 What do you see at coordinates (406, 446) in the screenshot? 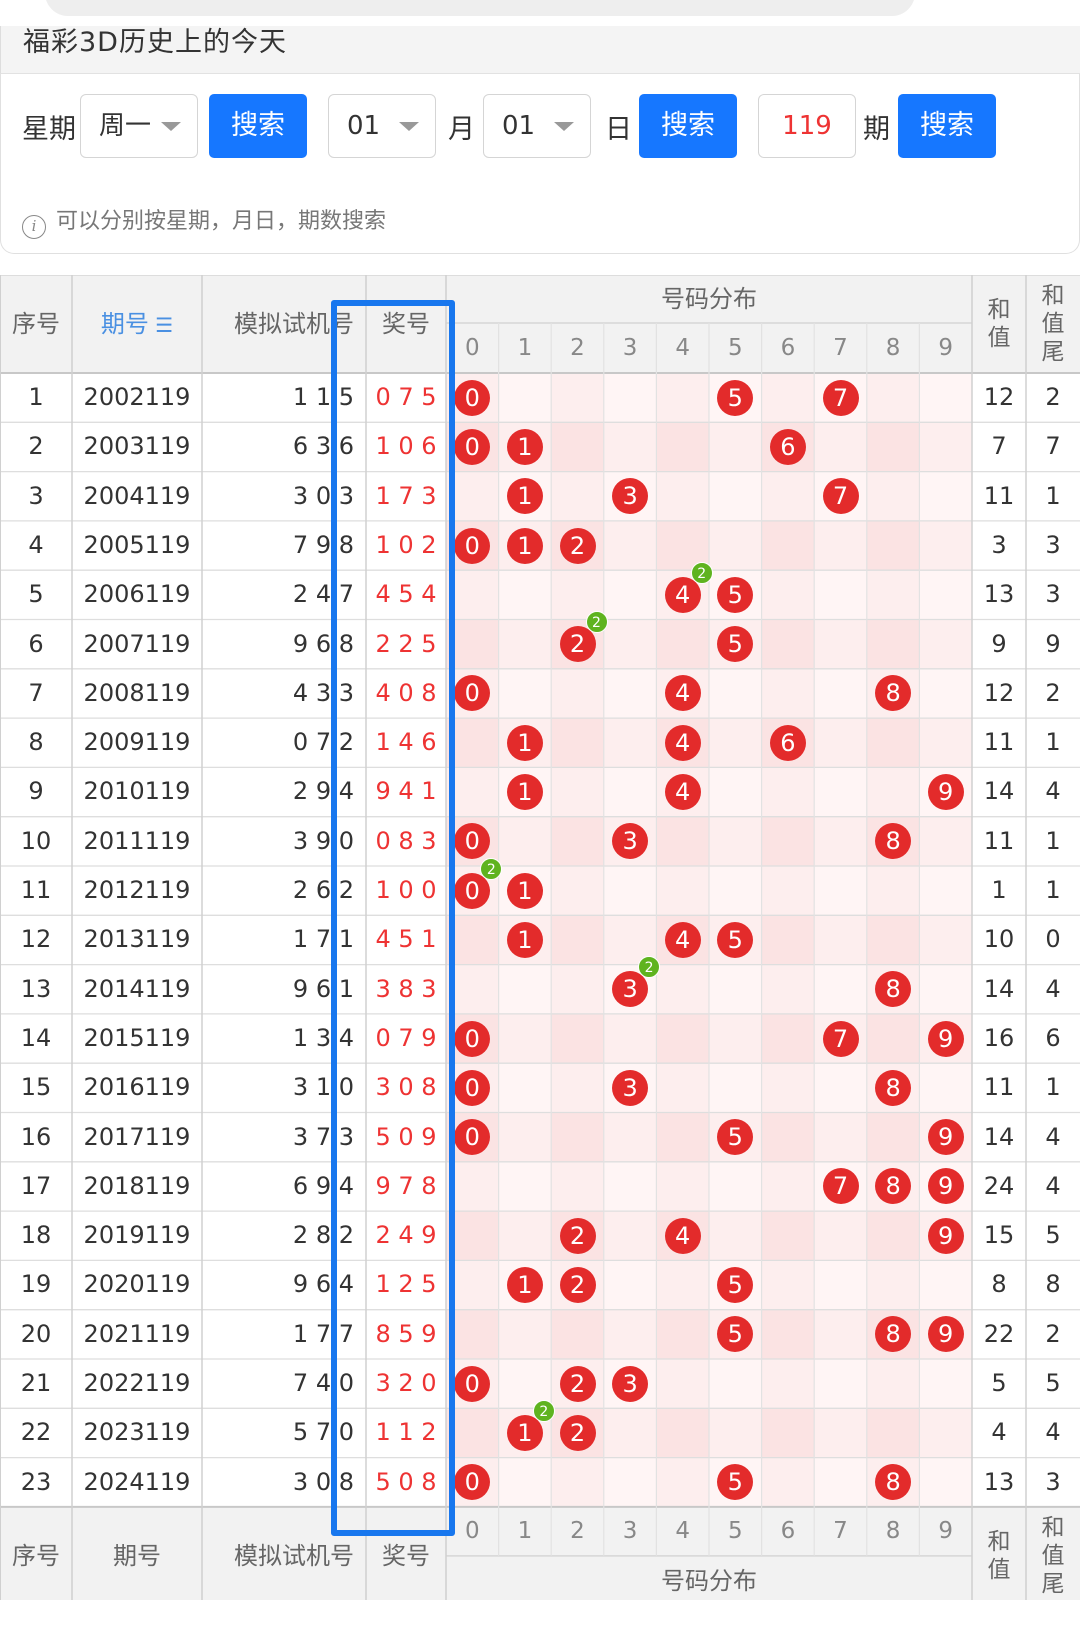
I see `row-winning-number: 1 0 6` at bounding box center [406, 446].